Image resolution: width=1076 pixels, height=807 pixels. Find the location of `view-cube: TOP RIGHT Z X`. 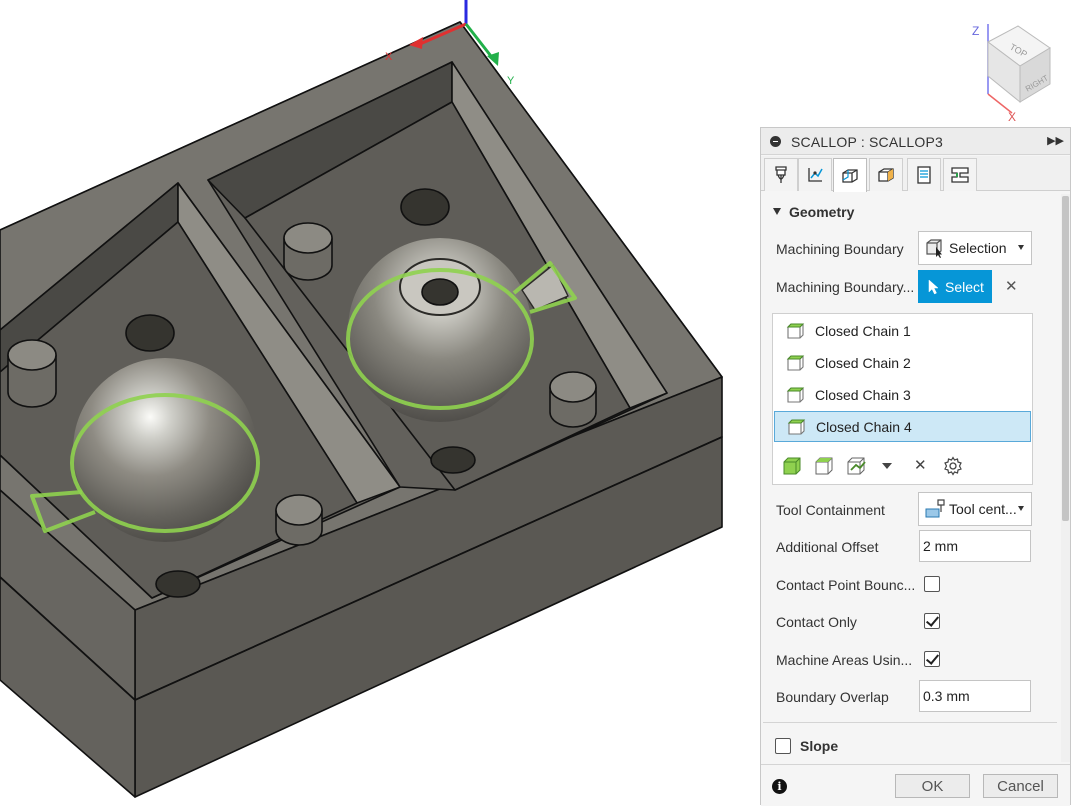

view-cube: TOP RIGHT Z X is located at coordinates (1012, 70).